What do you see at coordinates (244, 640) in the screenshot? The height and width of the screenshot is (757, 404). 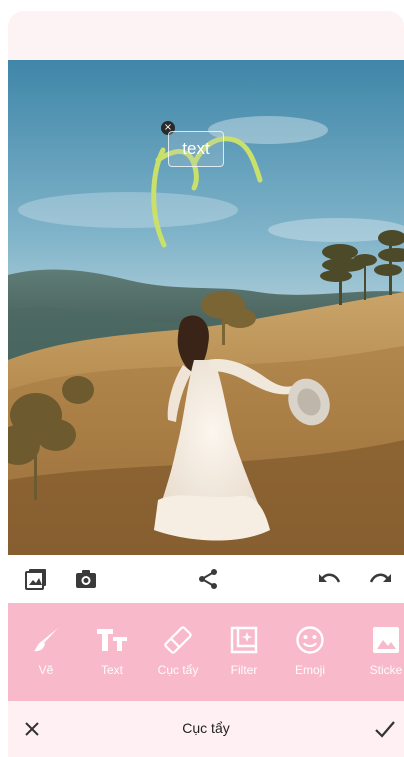 I see `filter-icon` at bounding box center [244, 640].